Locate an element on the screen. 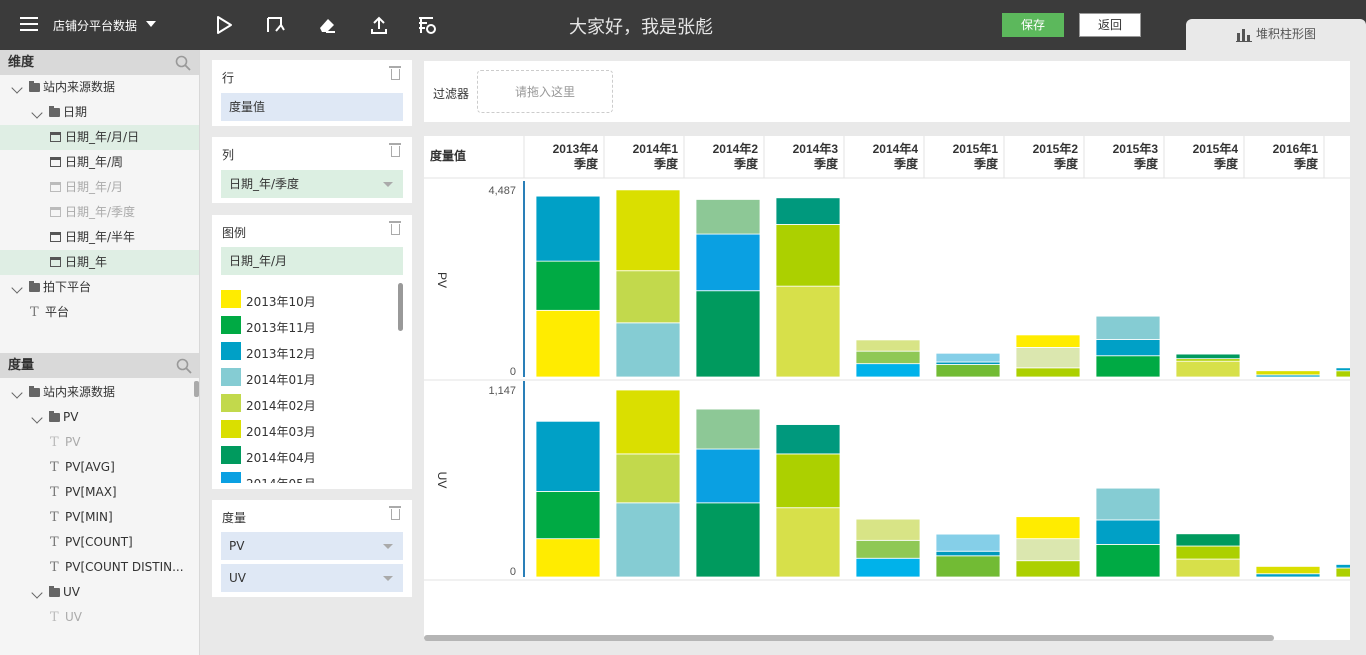 This screenshot has height=655, width=1366. legend-item: 2013年11月 is located at coordinates (312, 324).